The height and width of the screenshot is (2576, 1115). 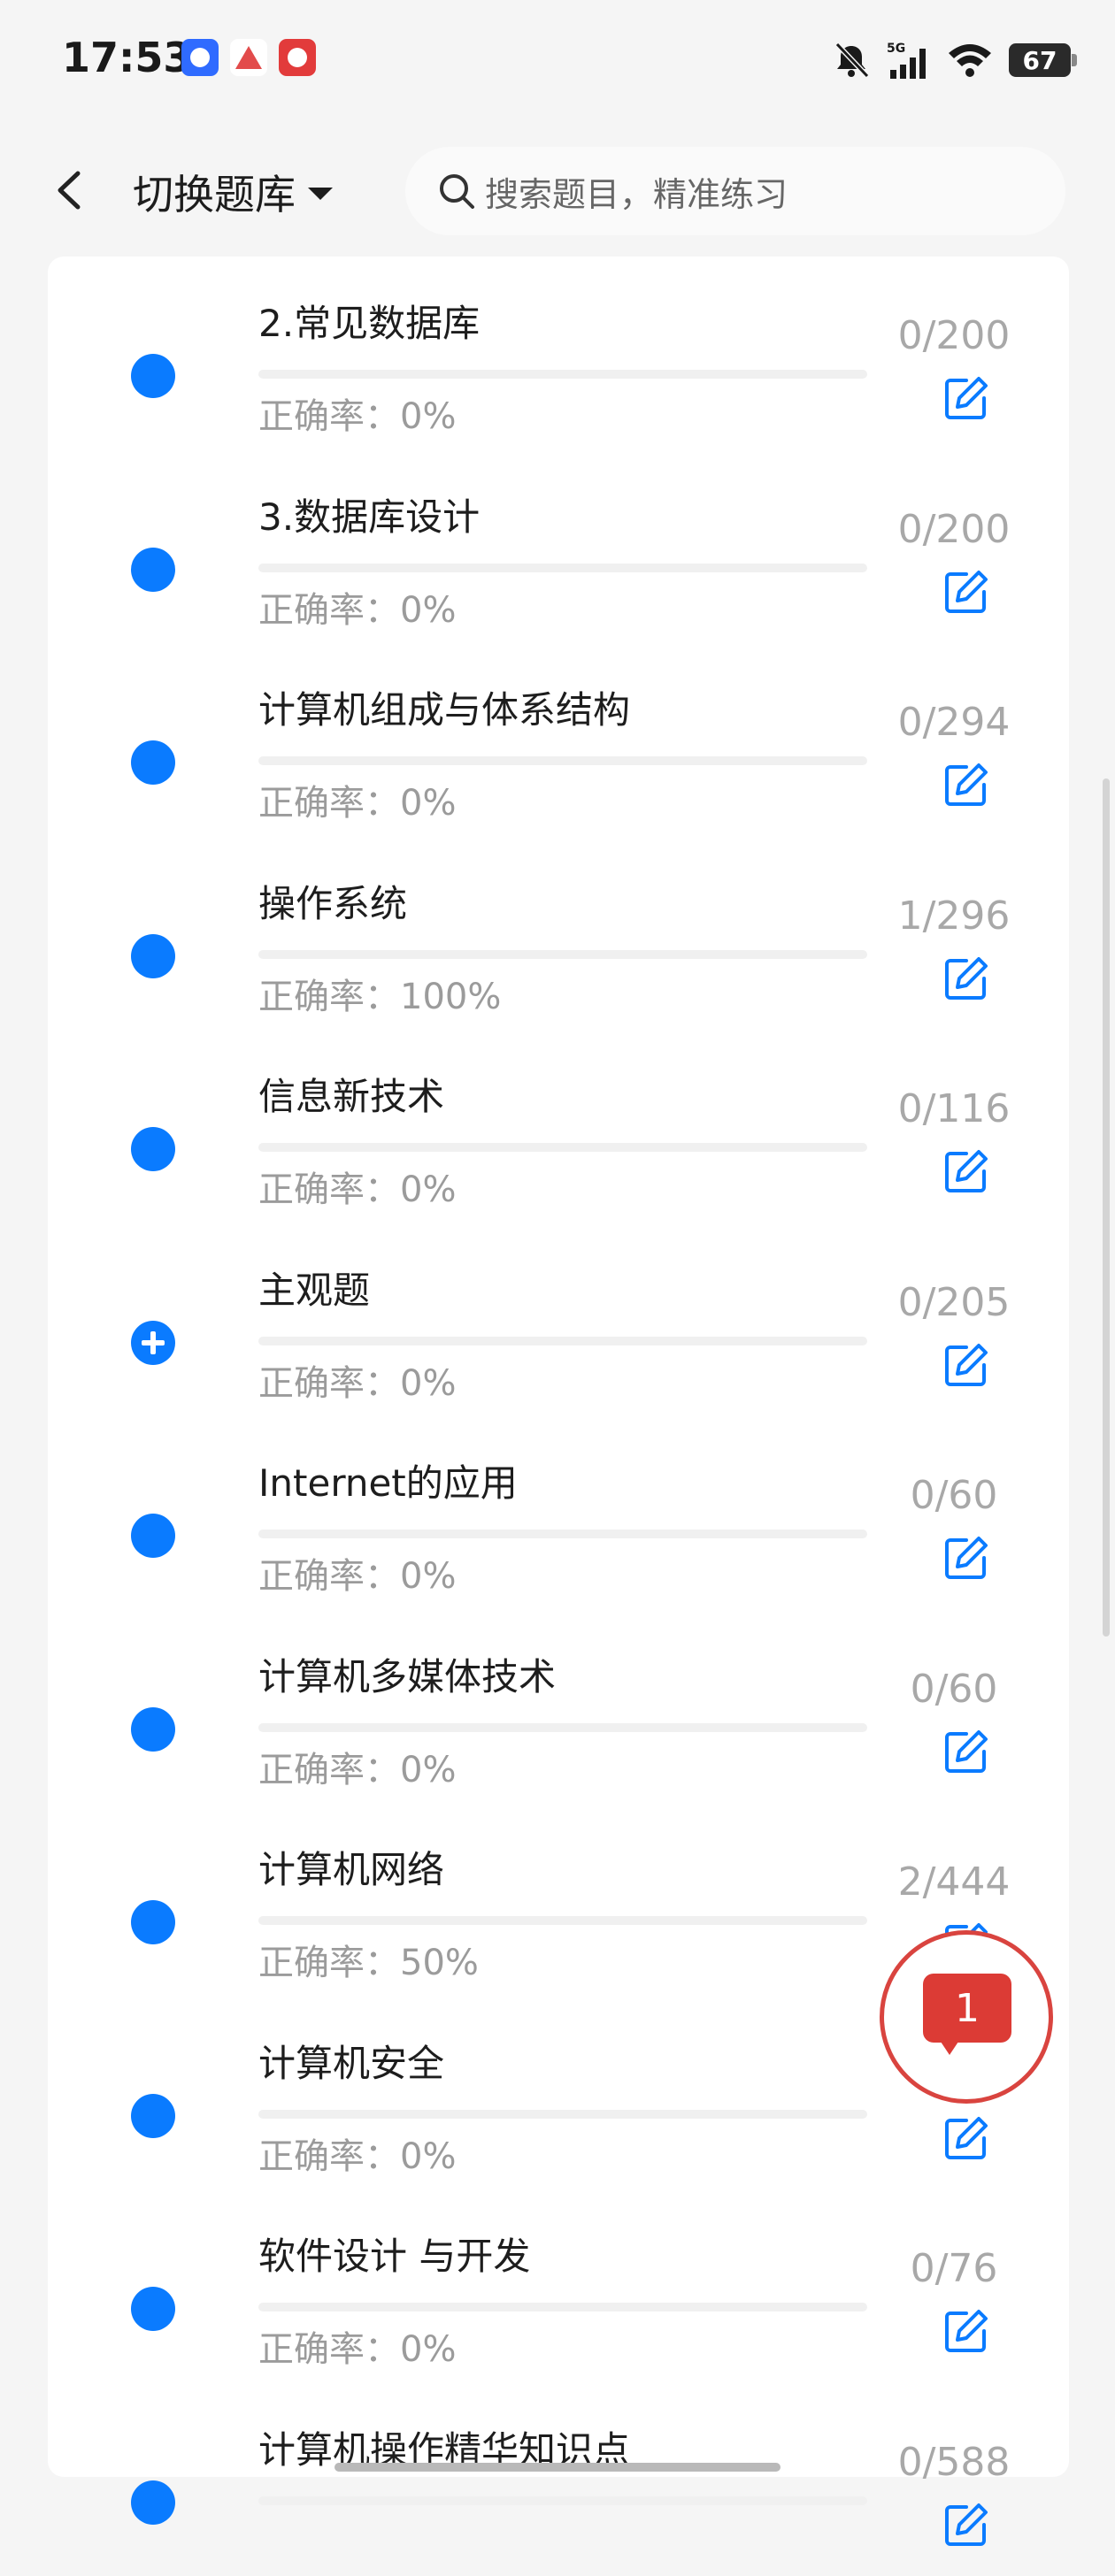 What do you see at coordinates (970, 60) in the screenshot?
I see `wifi-icon` at bounding box center [970, 60].